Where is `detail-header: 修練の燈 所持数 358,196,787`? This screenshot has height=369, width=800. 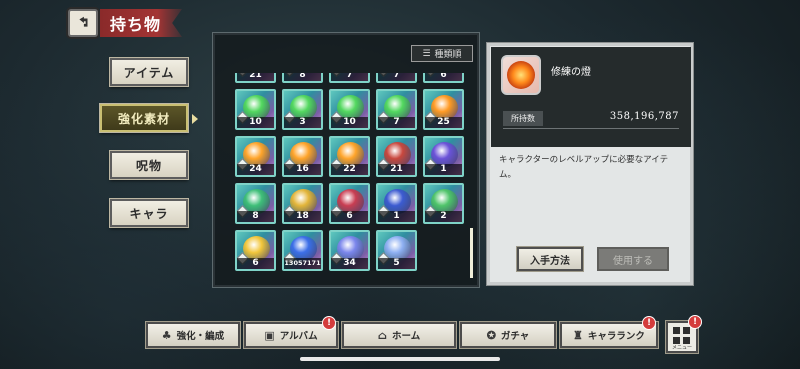
detail-header: 修練の燈 所持数 358,196,787 is located at coordinates (591, 97).